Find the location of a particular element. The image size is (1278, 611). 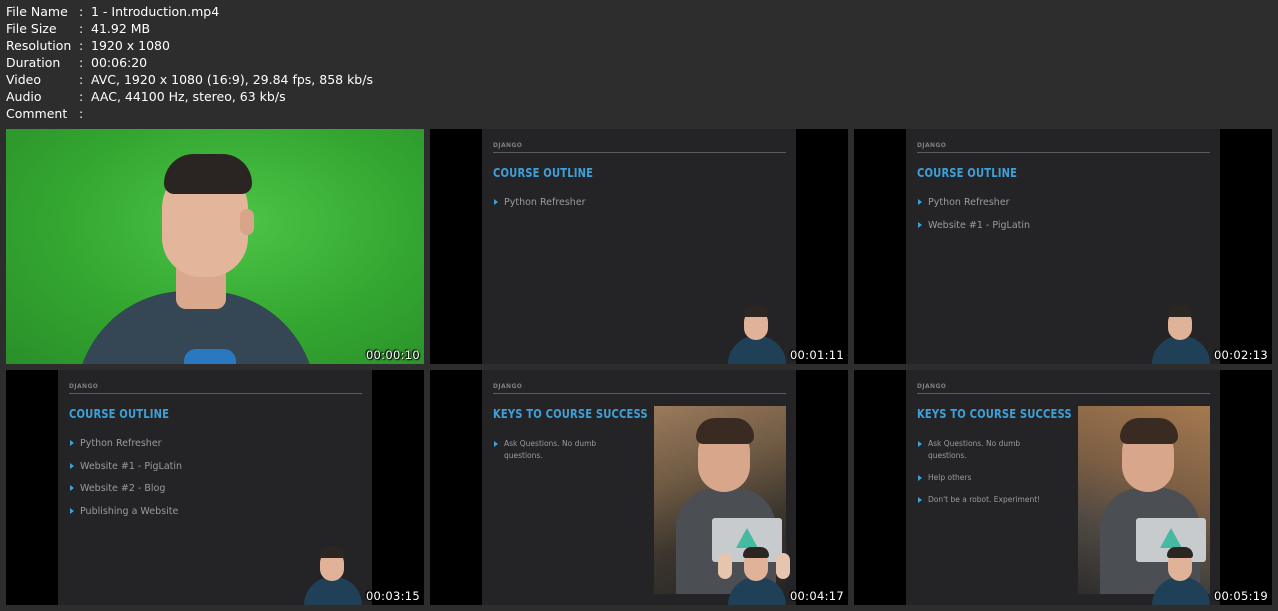

shirt-logo is located at coordinates (210, 356).